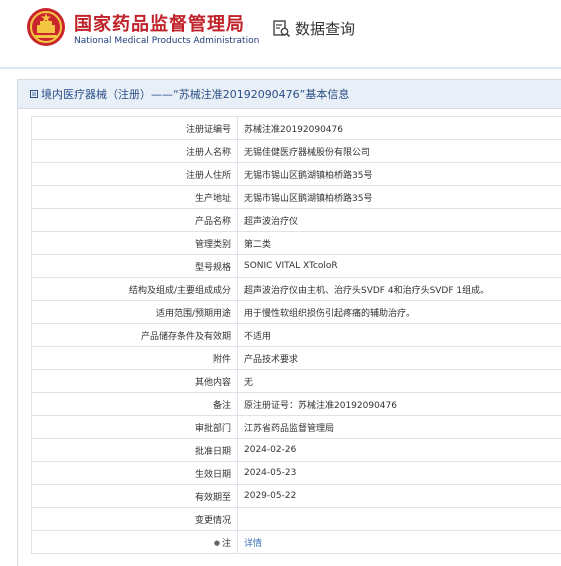  Describe the element at coordinates (135, 312) in the screenshot. I see `field-label: 适用范围/预期用途` at that location.